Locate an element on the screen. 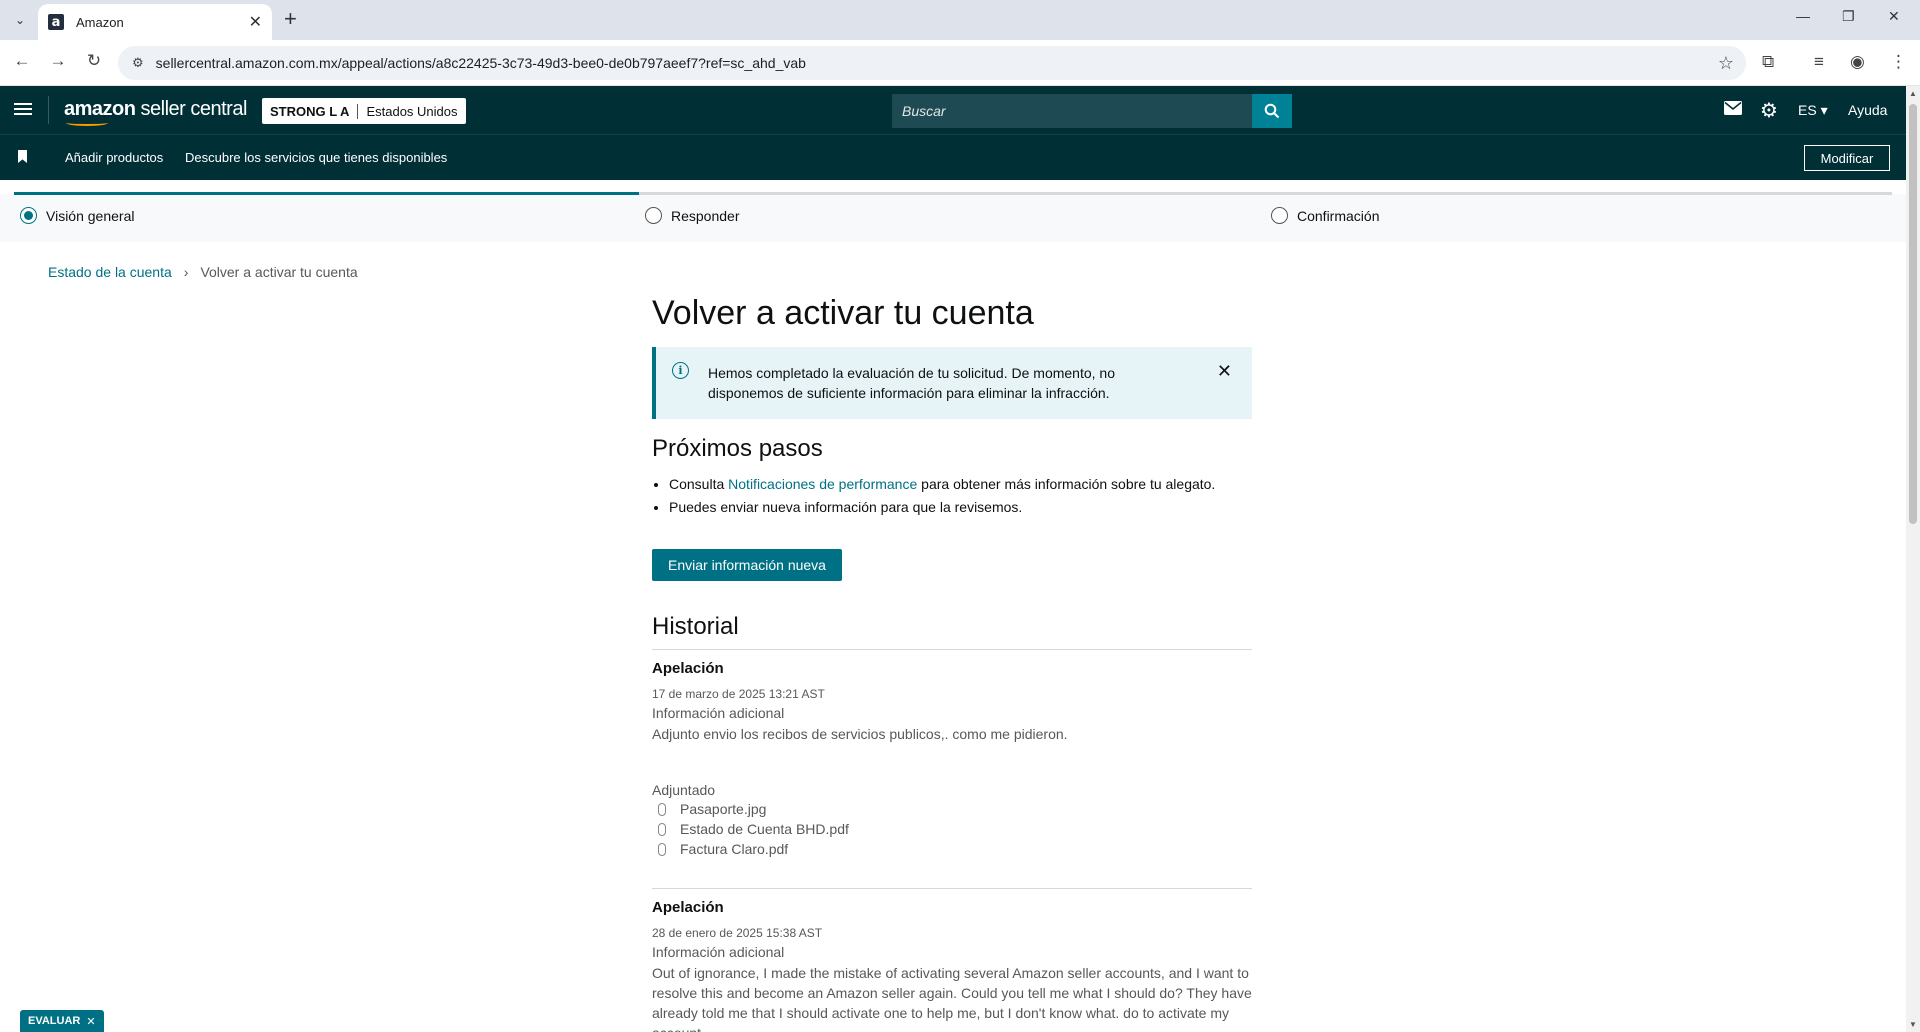 The image size is (1920, 1032). attached-label: Adjuntado is located at coordinates (684, 790).